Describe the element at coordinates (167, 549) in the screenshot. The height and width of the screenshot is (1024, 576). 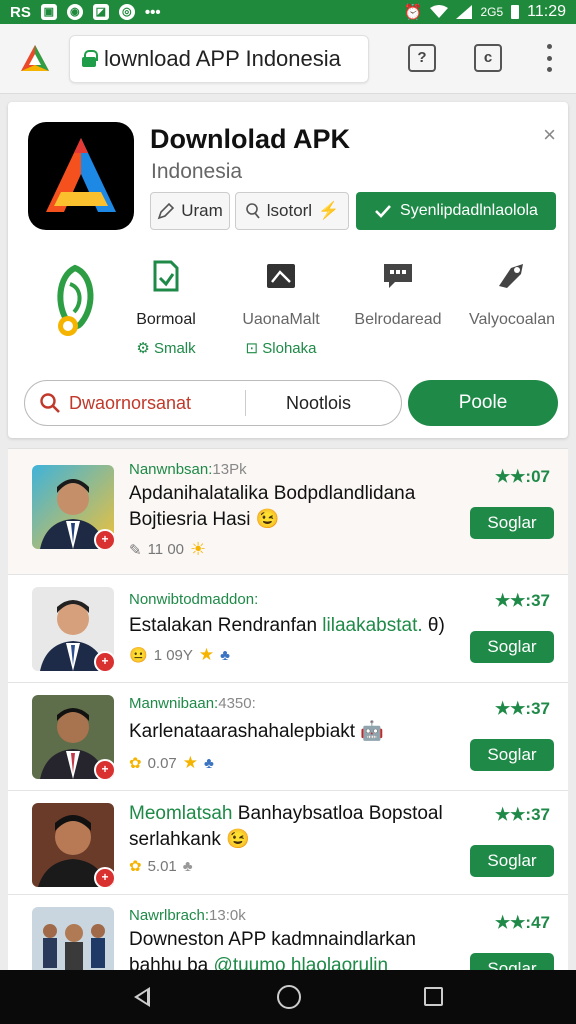
I see `item-foot: ✎ 11 00 ☀` at that location.